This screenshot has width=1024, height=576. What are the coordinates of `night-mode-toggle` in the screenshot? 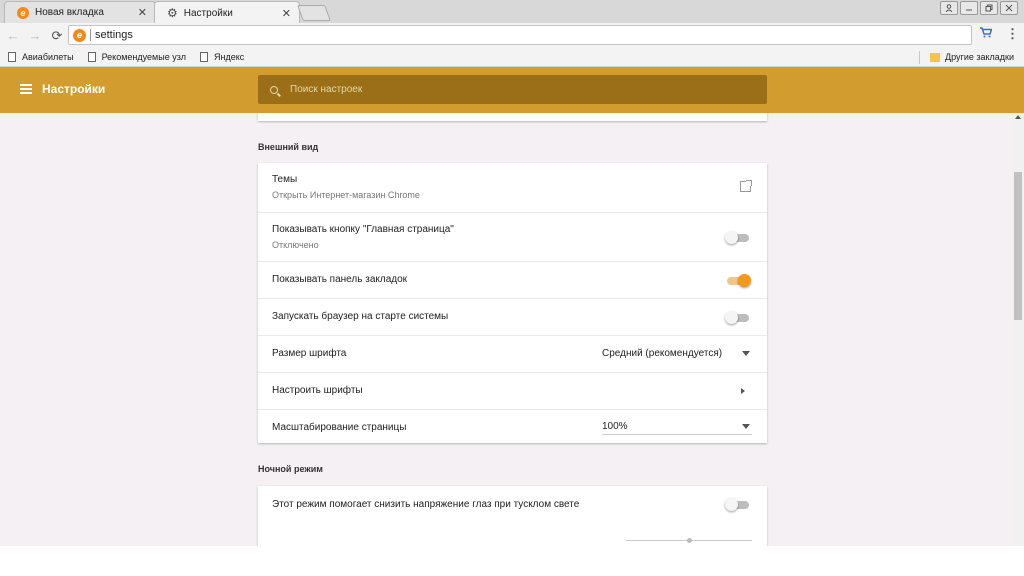 It's located at (737, 504).